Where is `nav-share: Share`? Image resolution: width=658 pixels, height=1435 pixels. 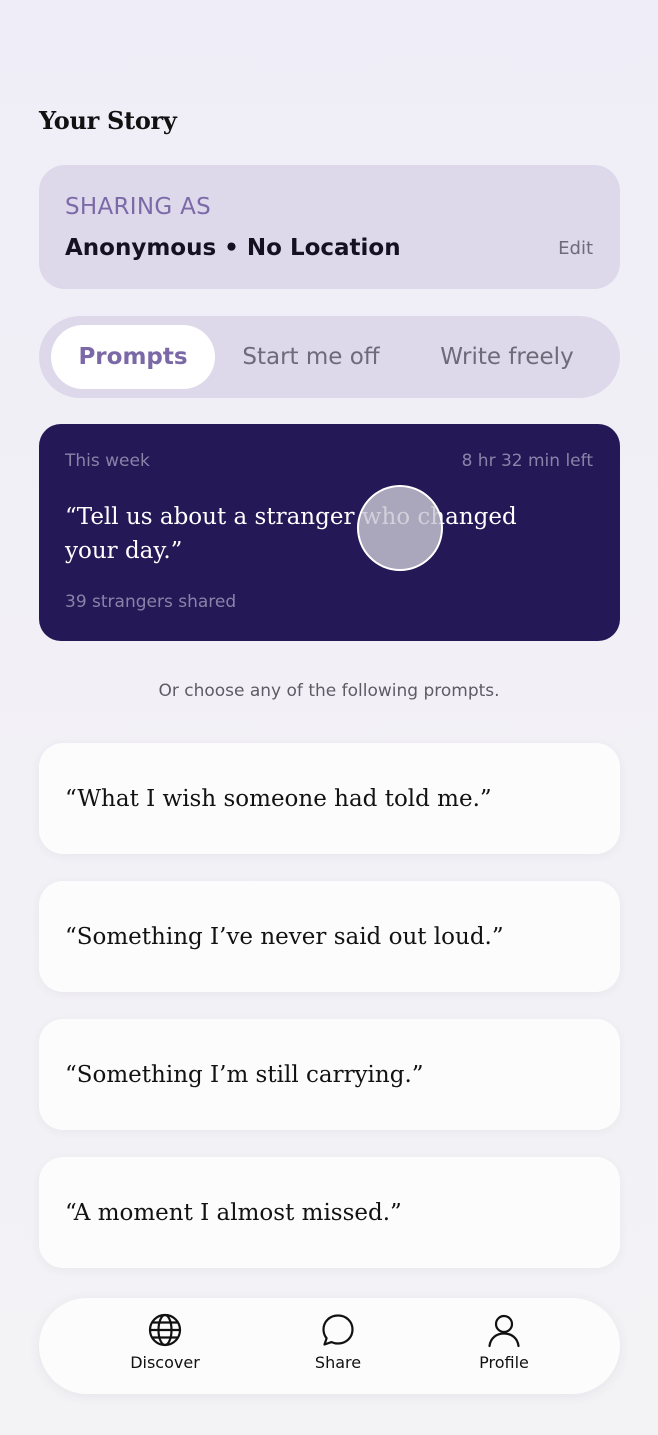 nav-share: Share is located at coordinates (338, 1347).